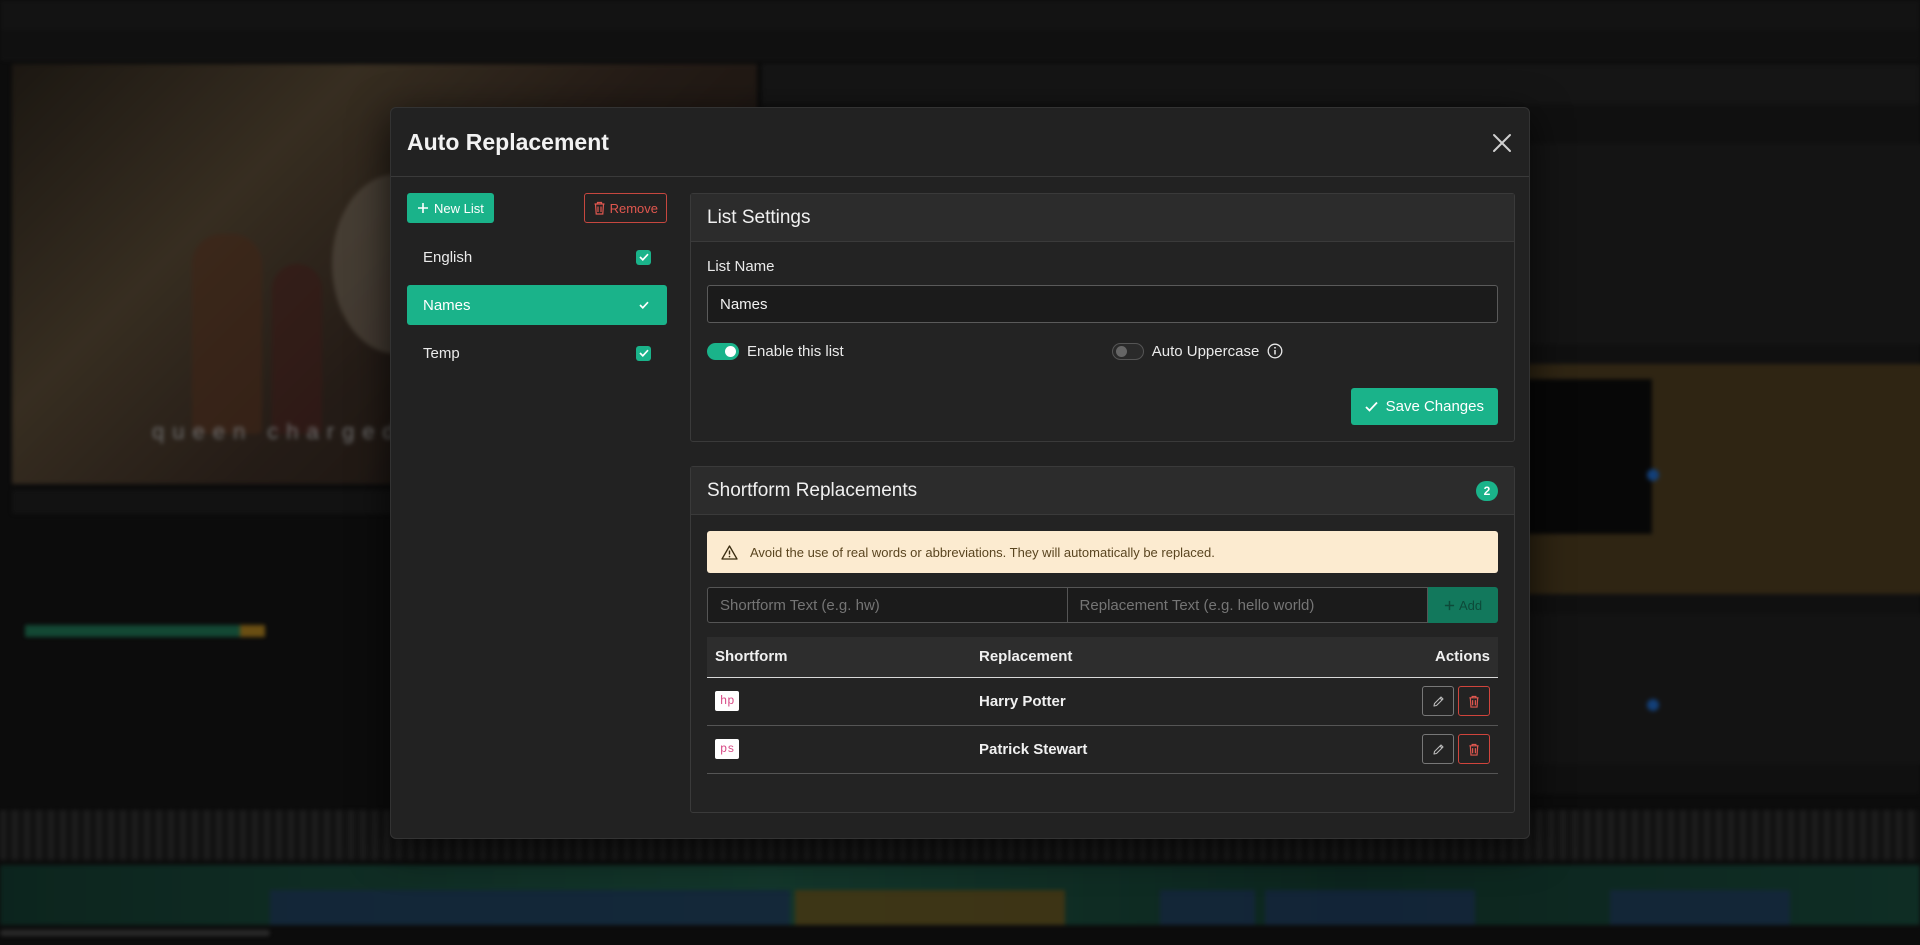 The height and width of the screenshot is (945, 1920). Describe the element at coordinates (1102, 657) in the screenshot. I see `table-header-row: Shortform Replacement Actions` at that location.